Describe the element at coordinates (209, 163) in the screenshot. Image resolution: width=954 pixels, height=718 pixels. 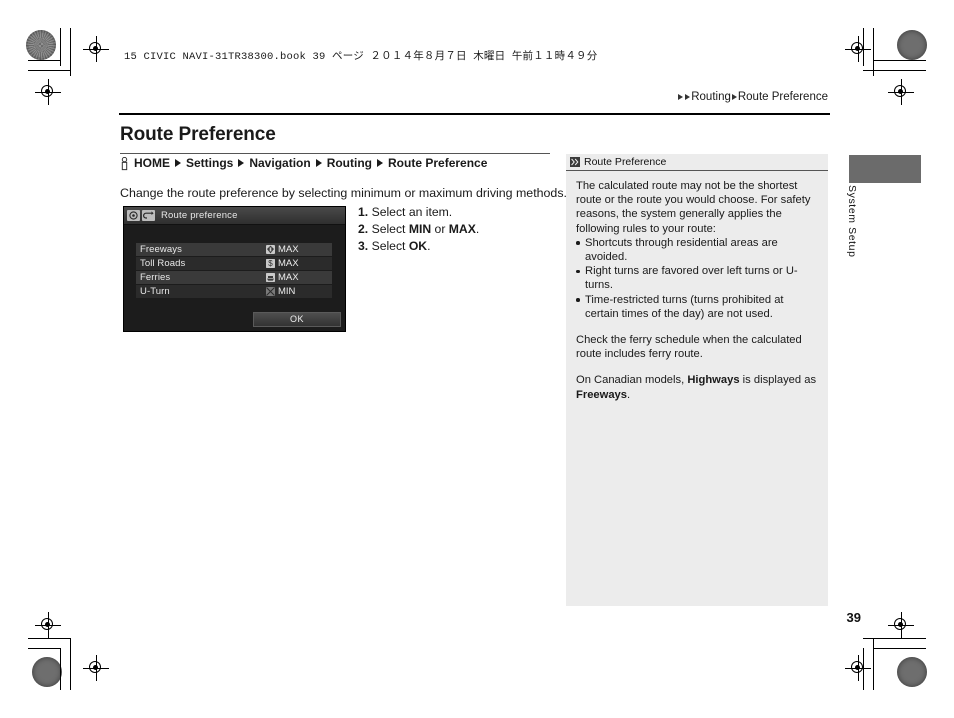
I see `breadcrumb-item-settings: Settings` at that location.